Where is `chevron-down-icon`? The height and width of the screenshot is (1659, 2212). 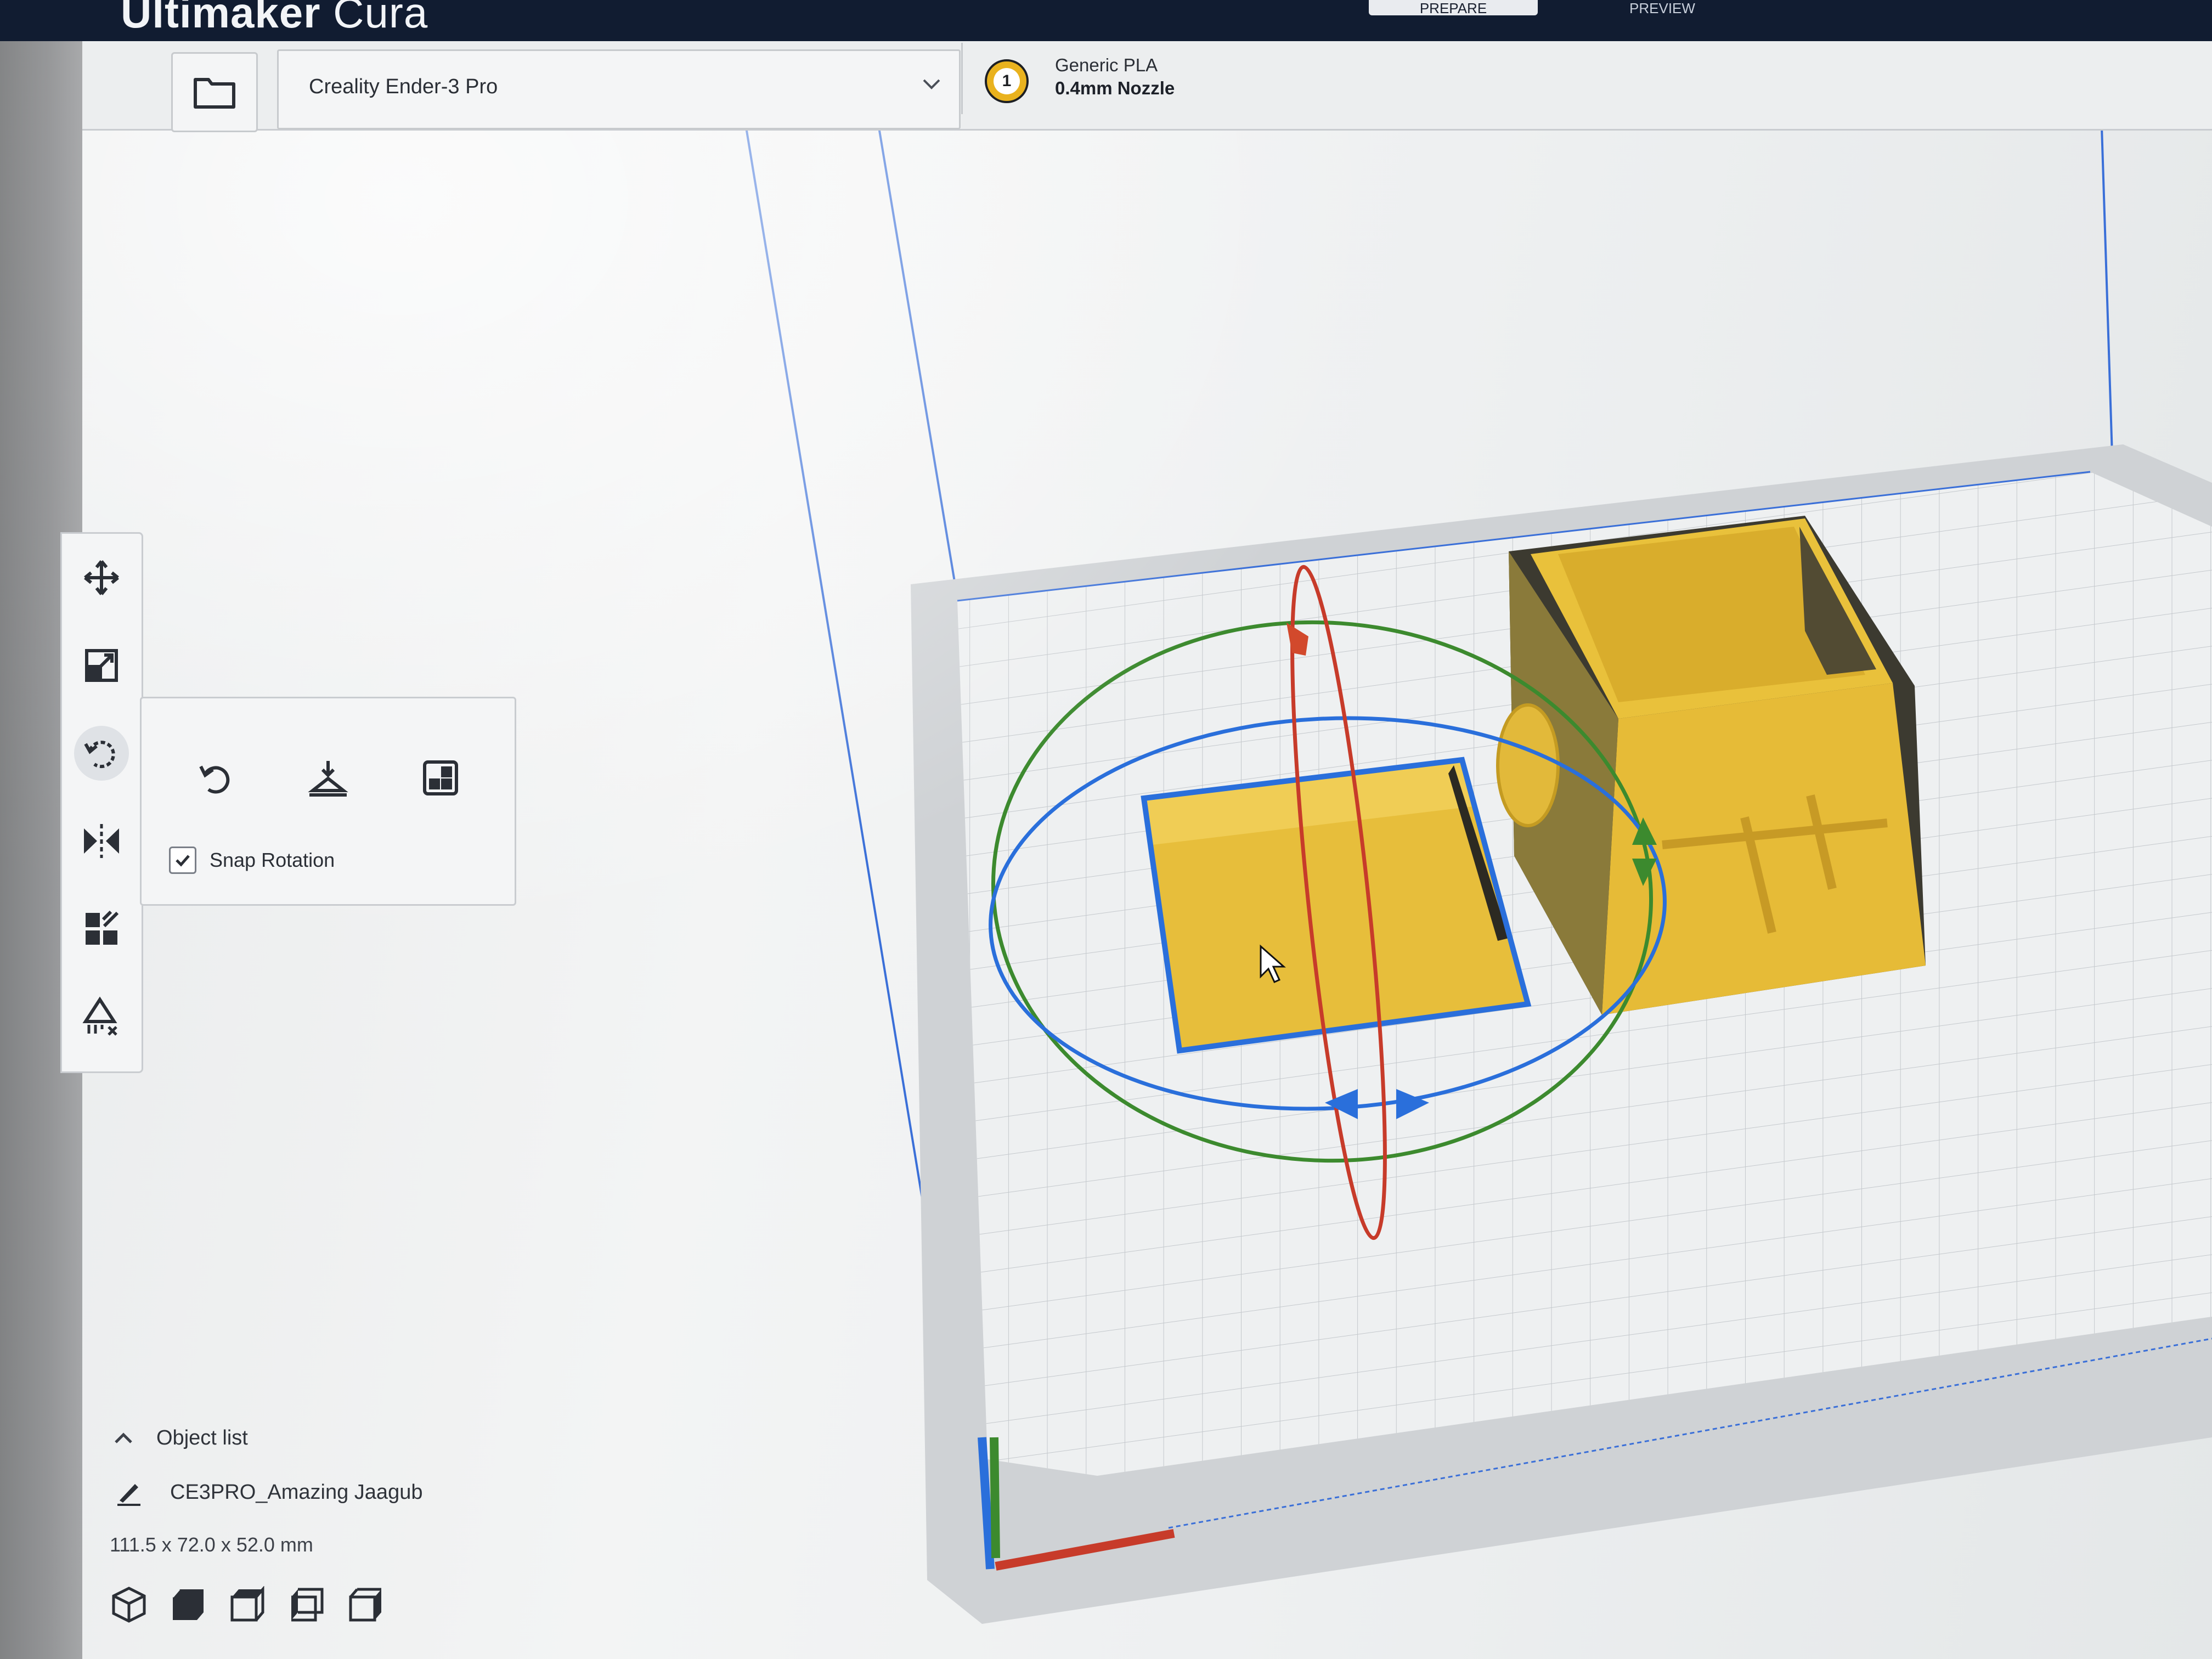 chevron-down-icon is located at coordinates (931, 84).